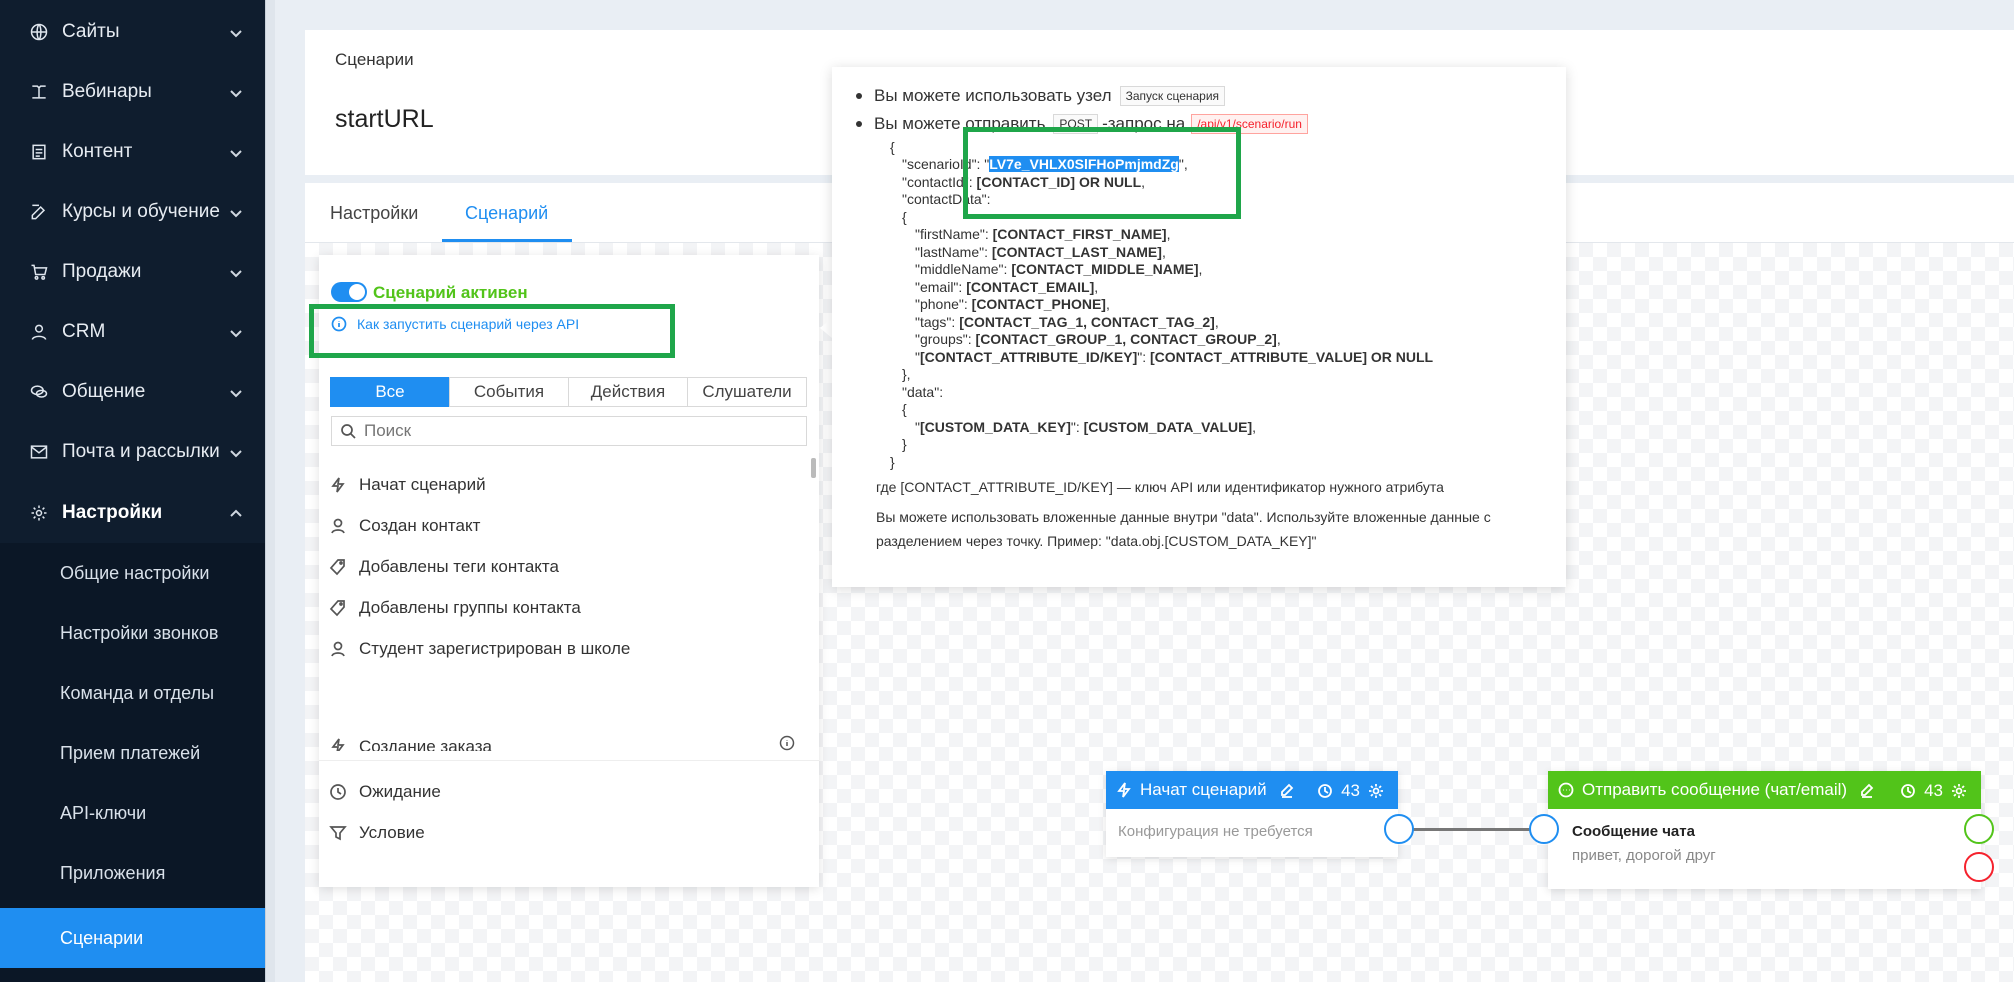  What do you see at coordinates (628, 392) in the screenshot?
I see `filter-actions: Действия` at bounding box center [628, 392].